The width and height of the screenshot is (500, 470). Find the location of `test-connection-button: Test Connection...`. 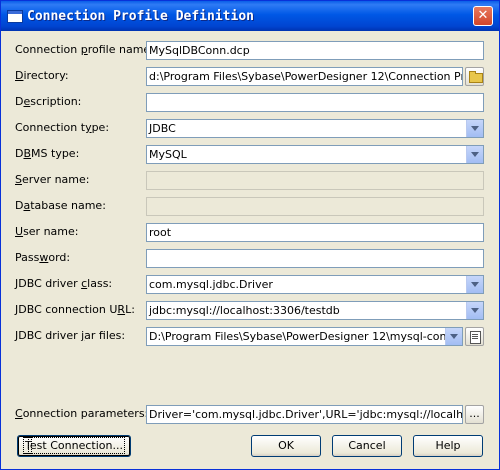

test-connection-button: Test Connection... is located at coordinates (74, 446).